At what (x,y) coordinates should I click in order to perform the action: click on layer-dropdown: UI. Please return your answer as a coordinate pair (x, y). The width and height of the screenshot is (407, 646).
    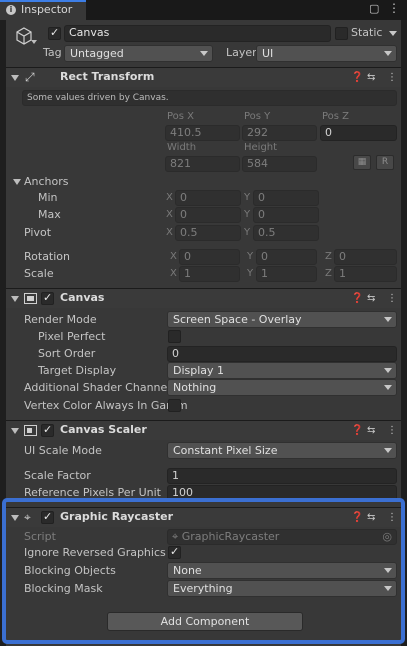
    Looking at the image, I should click on (326, 53).